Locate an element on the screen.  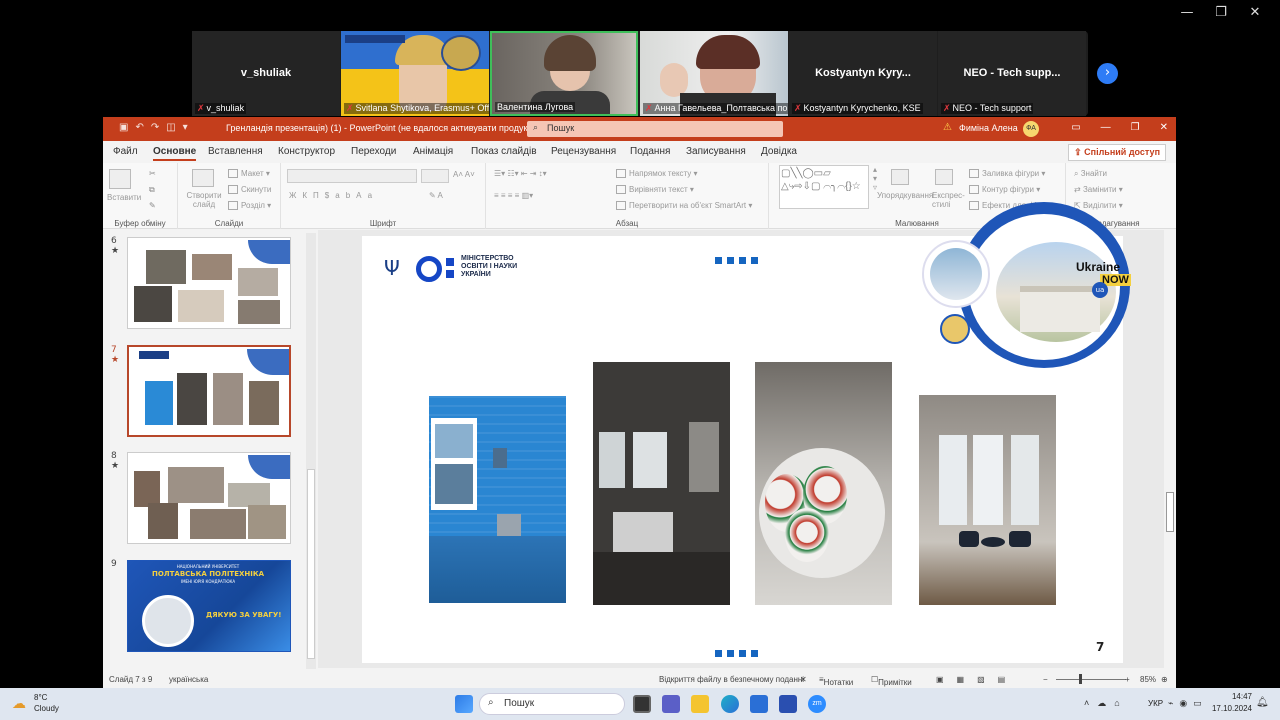
editor-scrollbar is located at coordinates (1170, 449).